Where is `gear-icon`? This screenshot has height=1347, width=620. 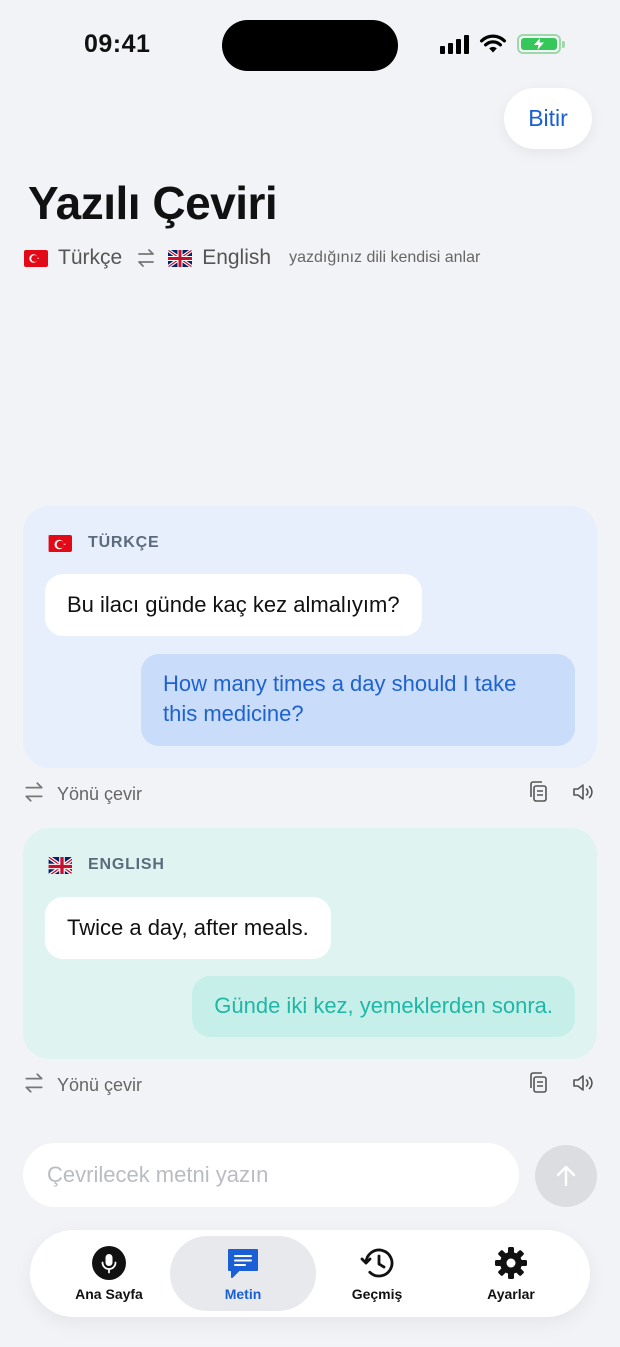 gear-icon is located at coordinates (511, 1262).